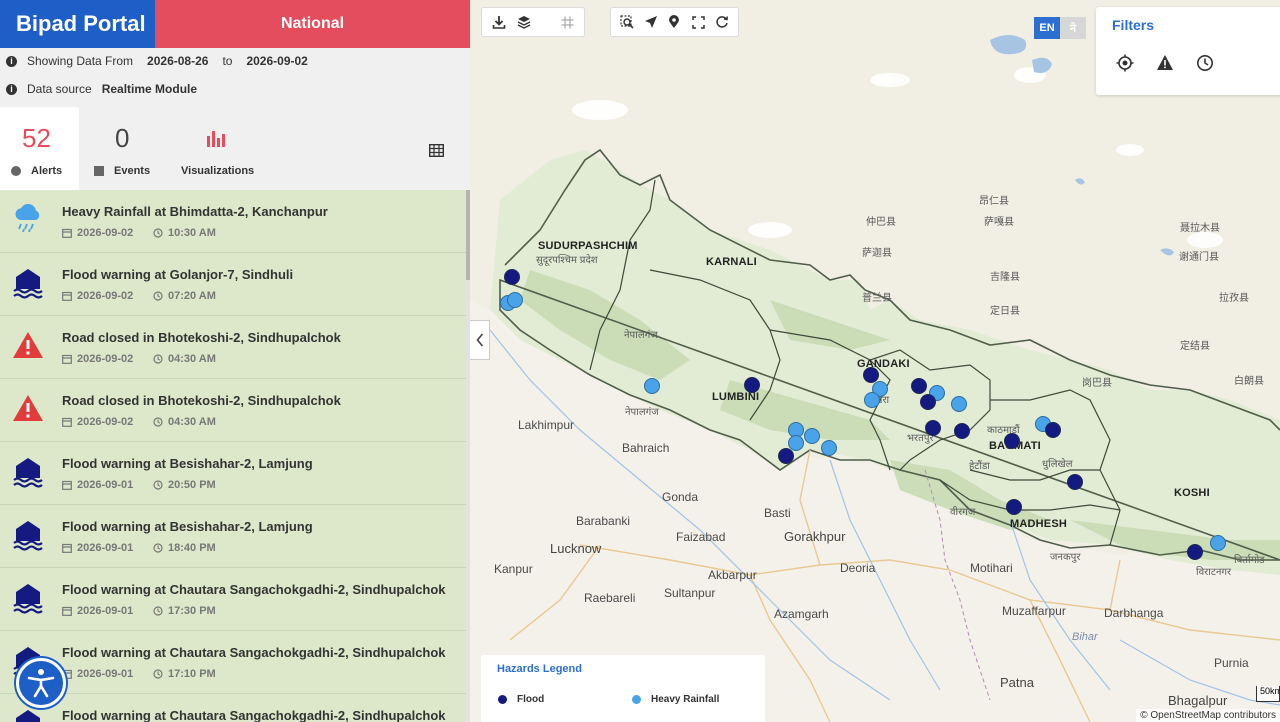  I want to click on province-label: KARNALI, so click(731, 262).